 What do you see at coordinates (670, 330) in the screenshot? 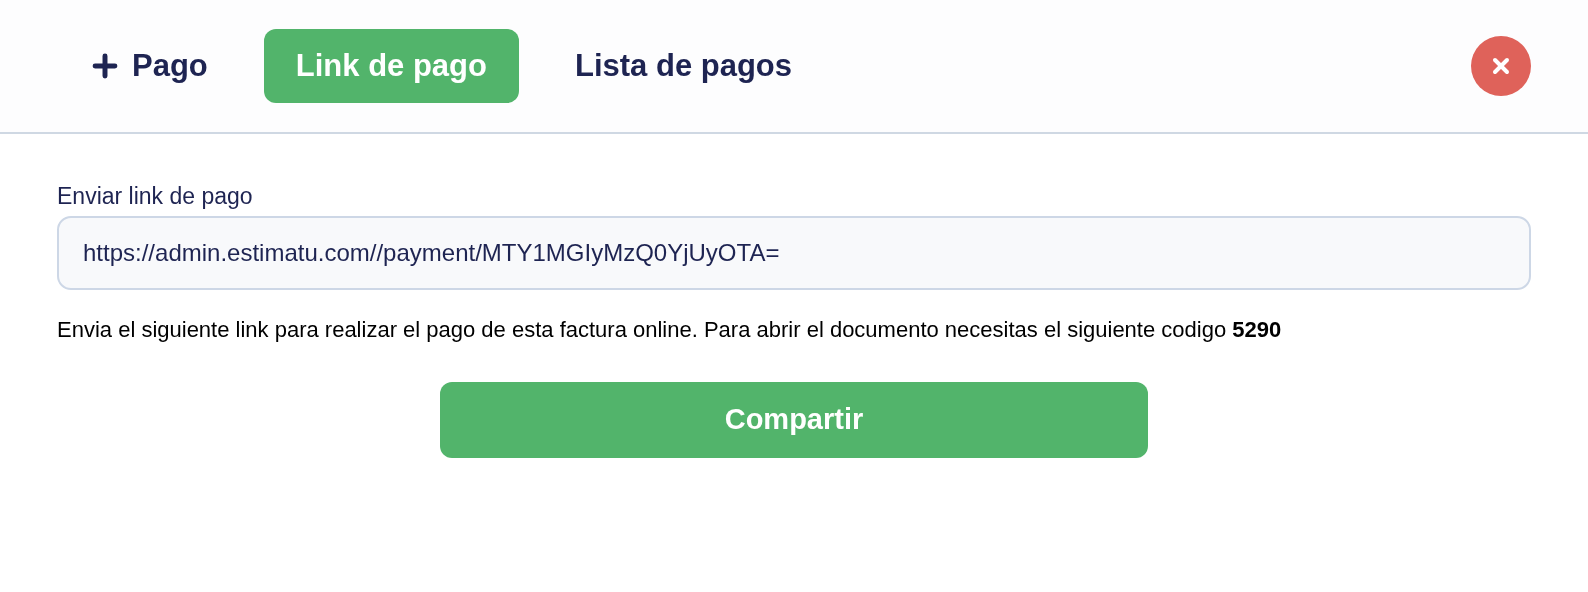
I see `info-text: Envia el siguiente link para realizar el pago de esta factura online. Para abrir el documento necesitas el siguiente codigo 5290` at bounding box center [670, 330].